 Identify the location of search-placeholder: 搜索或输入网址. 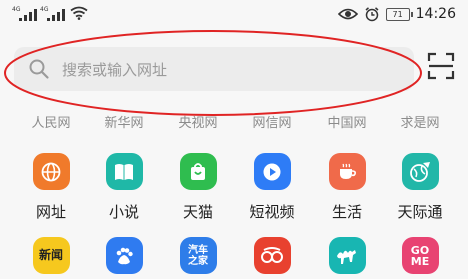
(115, 70).